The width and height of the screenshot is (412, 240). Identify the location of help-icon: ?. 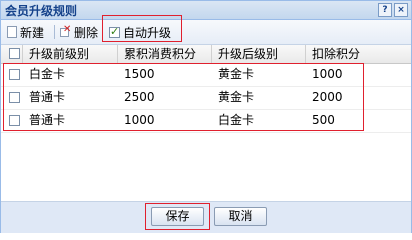
(385, 10).